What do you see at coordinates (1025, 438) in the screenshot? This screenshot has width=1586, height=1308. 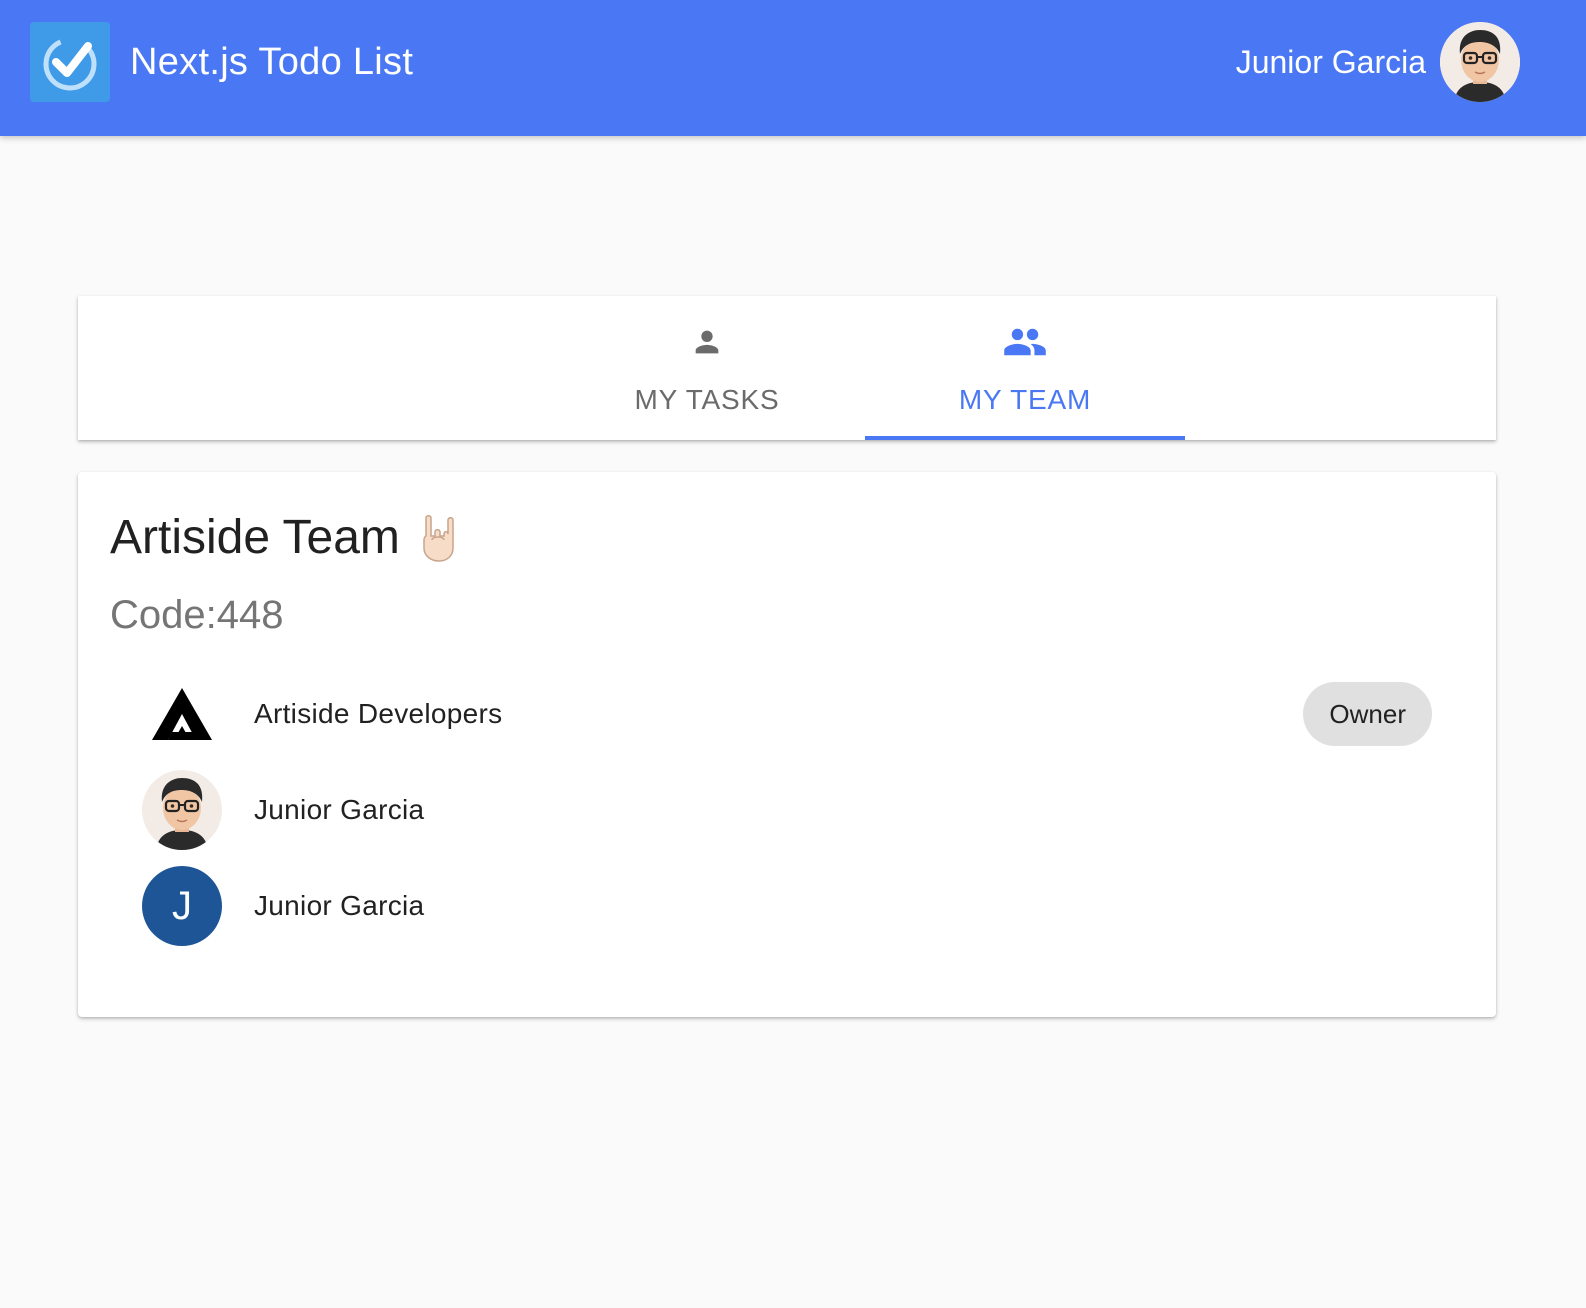 I see `tab-selected-indicator` at bounding box center [1025, 438].